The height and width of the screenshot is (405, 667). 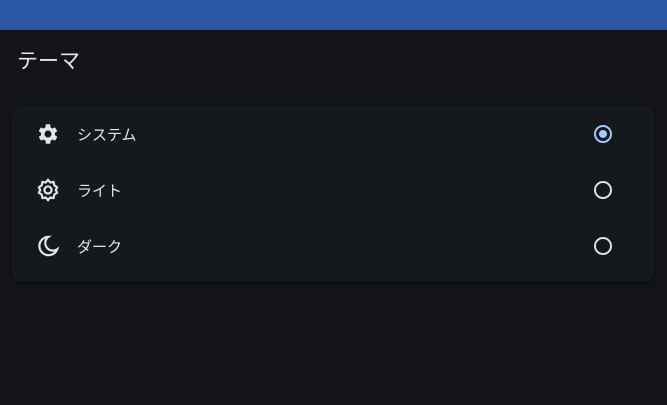 What do you see at coordinates (107, 134) in the screenshot?
I see `theme-option-label: システム` at bounding box center [107, 134].